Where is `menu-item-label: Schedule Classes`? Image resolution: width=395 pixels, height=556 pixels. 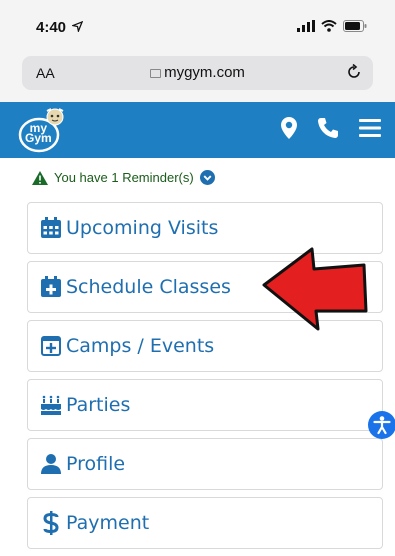 menu-item-label: Schedule Classes is located at coordinates (148, 287).